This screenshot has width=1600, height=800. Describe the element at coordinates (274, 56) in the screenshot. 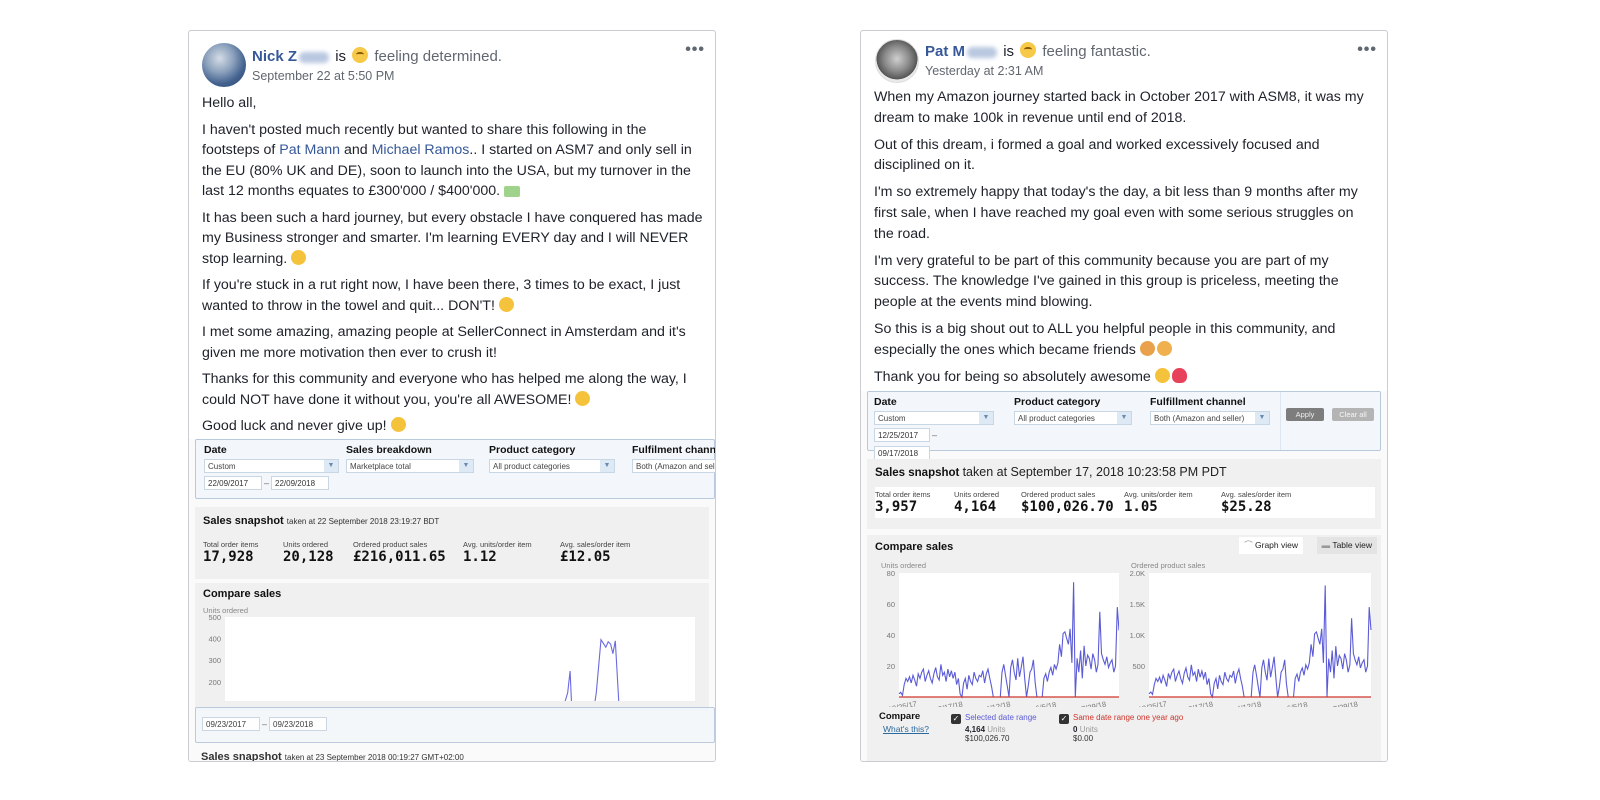

I see `author-name: Nick Z` at that location.